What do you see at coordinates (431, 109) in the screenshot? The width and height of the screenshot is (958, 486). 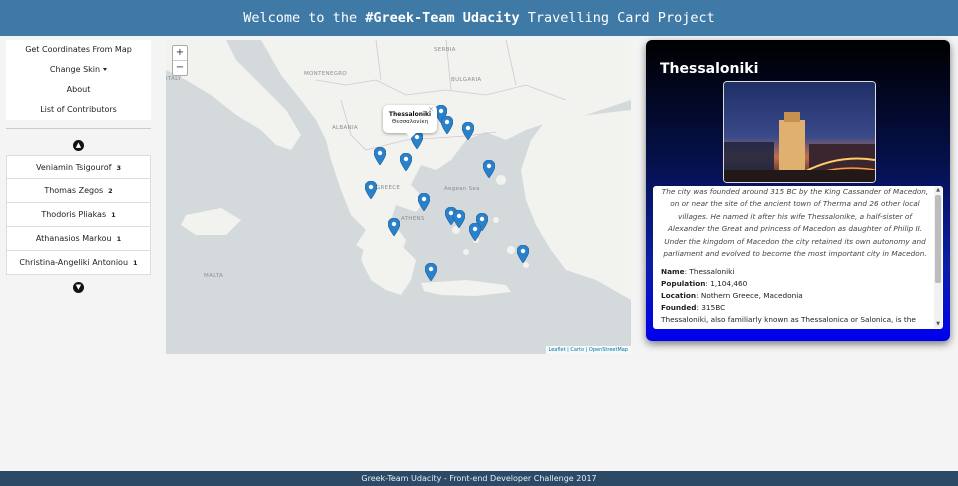 I see `popup-close-icon: ×` at bounding box center [431, 109].